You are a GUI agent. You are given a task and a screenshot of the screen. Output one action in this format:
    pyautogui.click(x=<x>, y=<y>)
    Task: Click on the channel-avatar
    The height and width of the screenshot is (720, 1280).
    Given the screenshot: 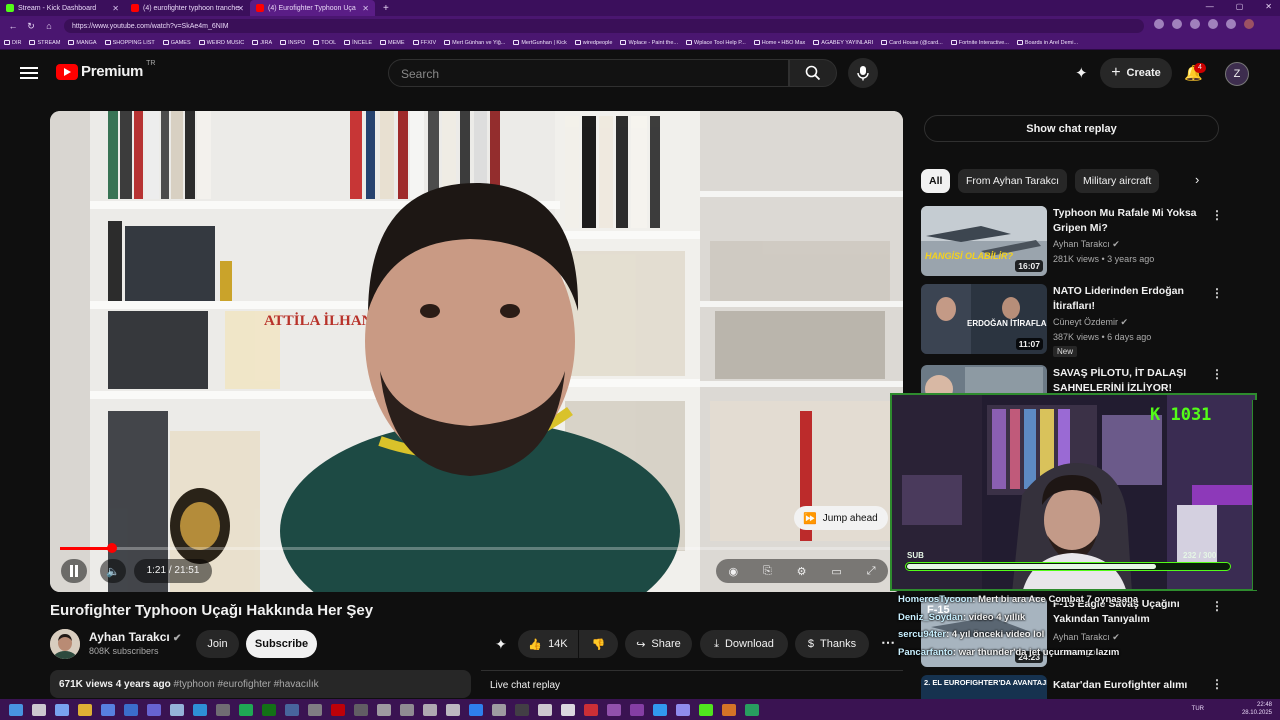 What is the action you would take?
    pyautogui.click(x=65, y=644)
    